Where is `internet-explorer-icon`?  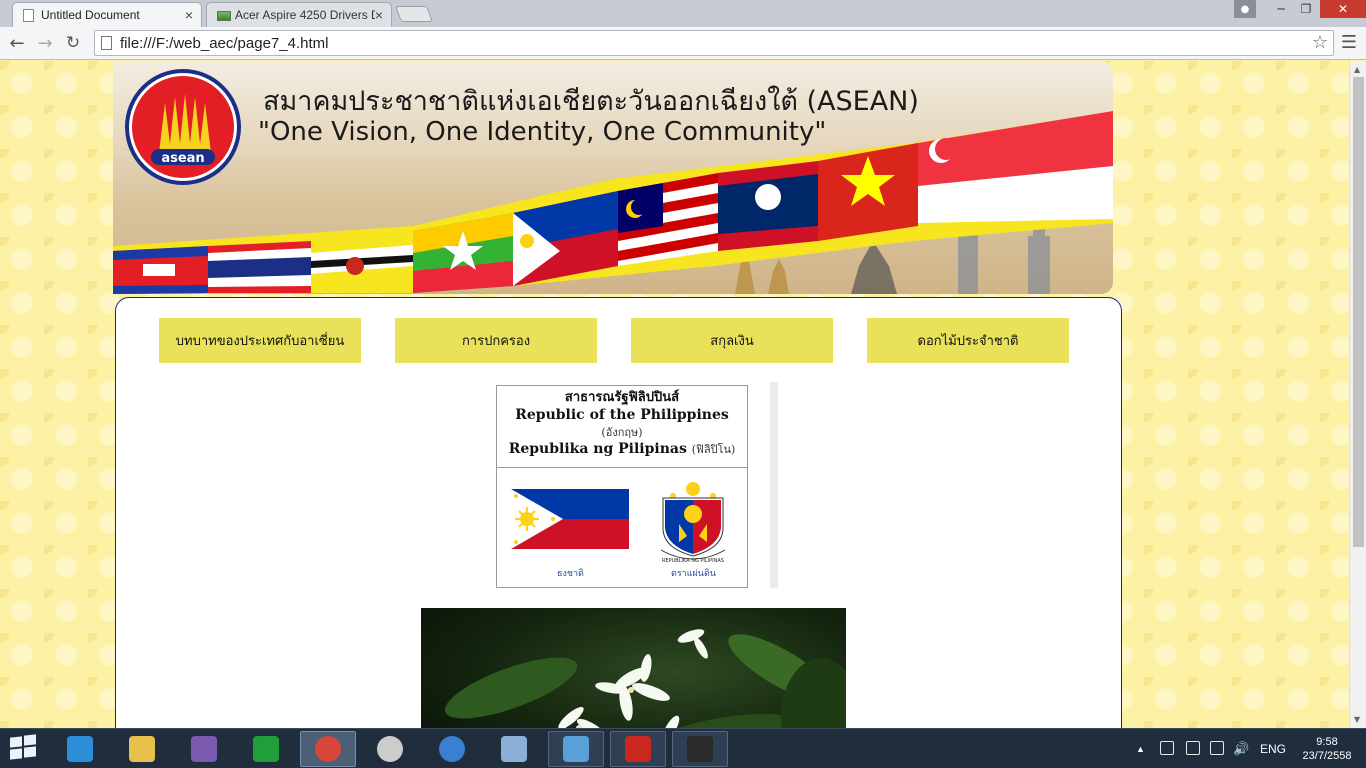 internet-explorer-icon is located at coordinates (80, 749).